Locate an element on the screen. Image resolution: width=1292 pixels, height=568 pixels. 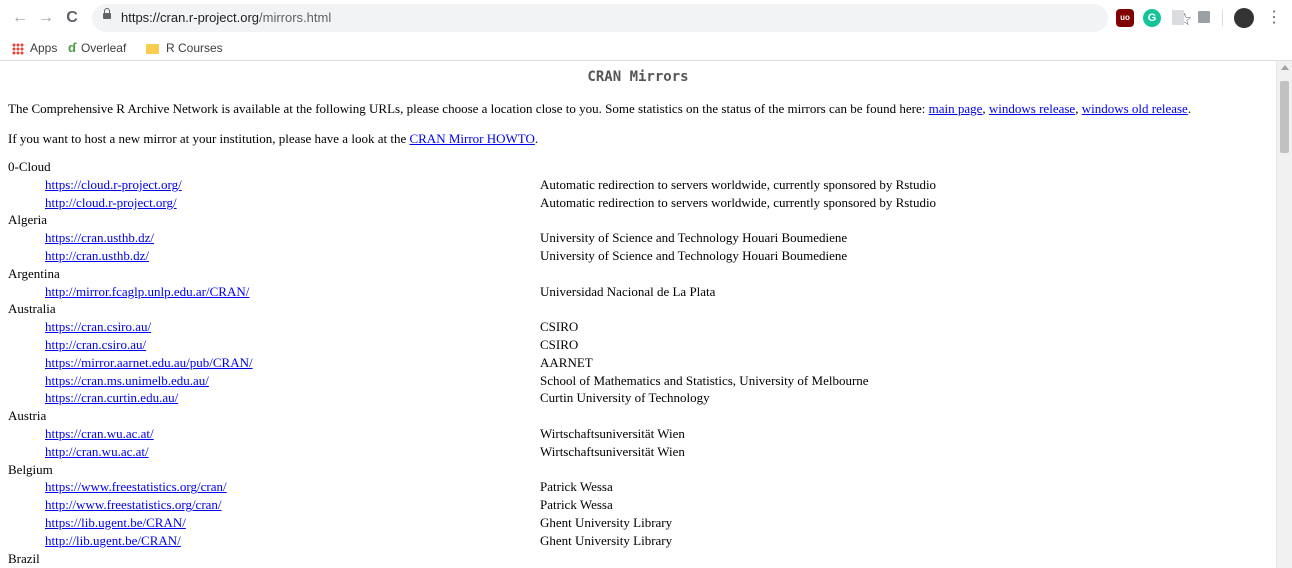
grammarly-extension-icon: G is located at coordinates (1152, 18).